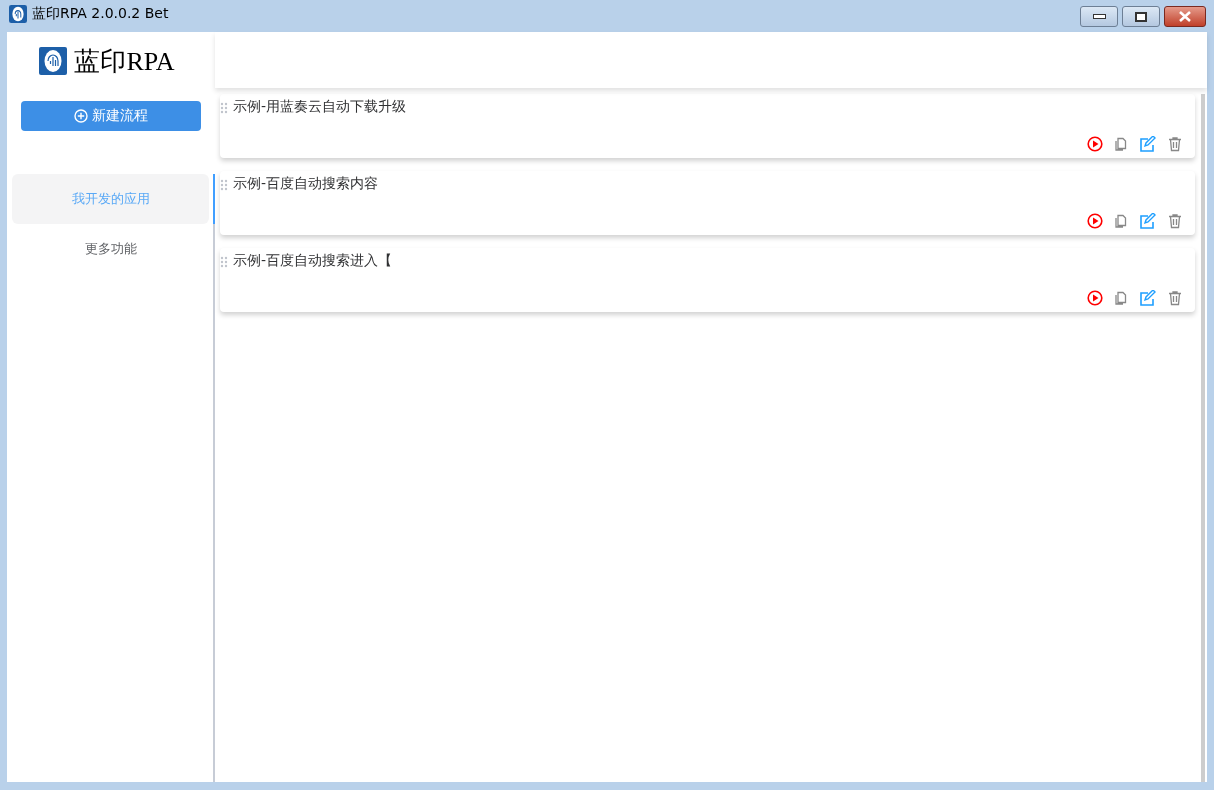 This screenshot has width=1214, height=790. What do you see at coordinates (111, 116) in the screenshot?
I see `new-flow-button: 新建流程` at bounding box center [111, 116].